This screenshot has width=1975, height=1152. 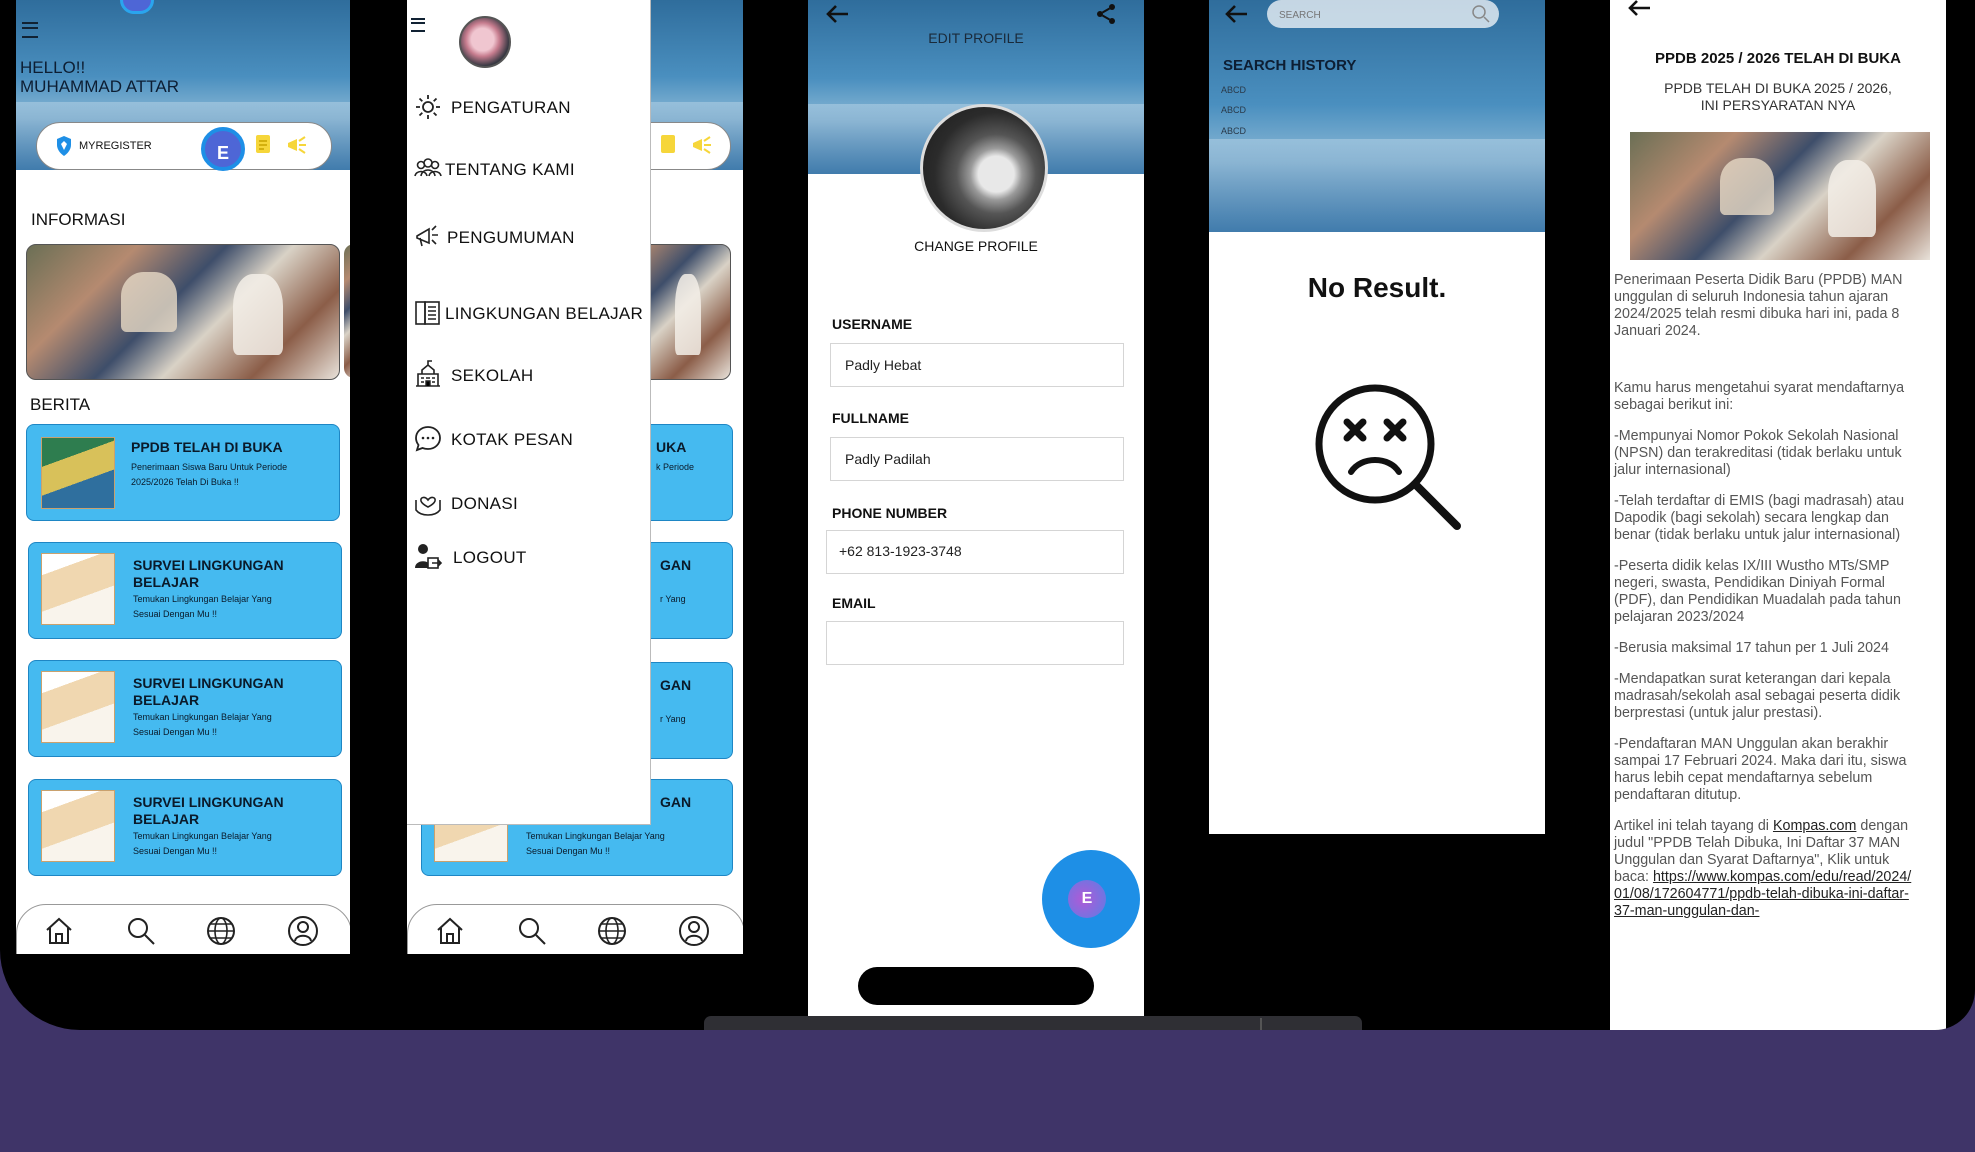 What do you see at coordinates (977, 365) in the screenshot?
I see `username-field: Padly Hebat` at bounding box center [977, 365].